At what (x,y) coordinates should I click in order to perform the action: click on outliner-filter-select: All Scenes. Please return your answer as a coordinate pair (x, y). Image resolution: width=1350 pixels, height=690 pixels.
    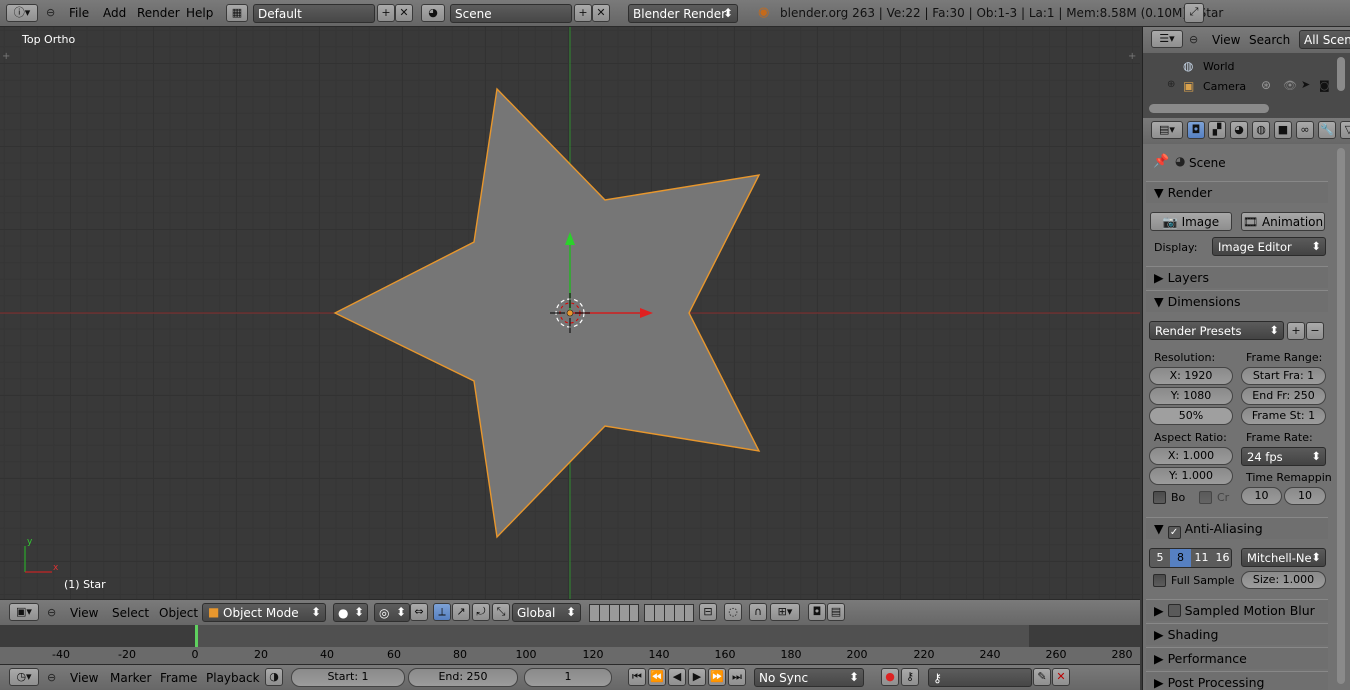
    Looking at the image, I should click on (1324, 39).